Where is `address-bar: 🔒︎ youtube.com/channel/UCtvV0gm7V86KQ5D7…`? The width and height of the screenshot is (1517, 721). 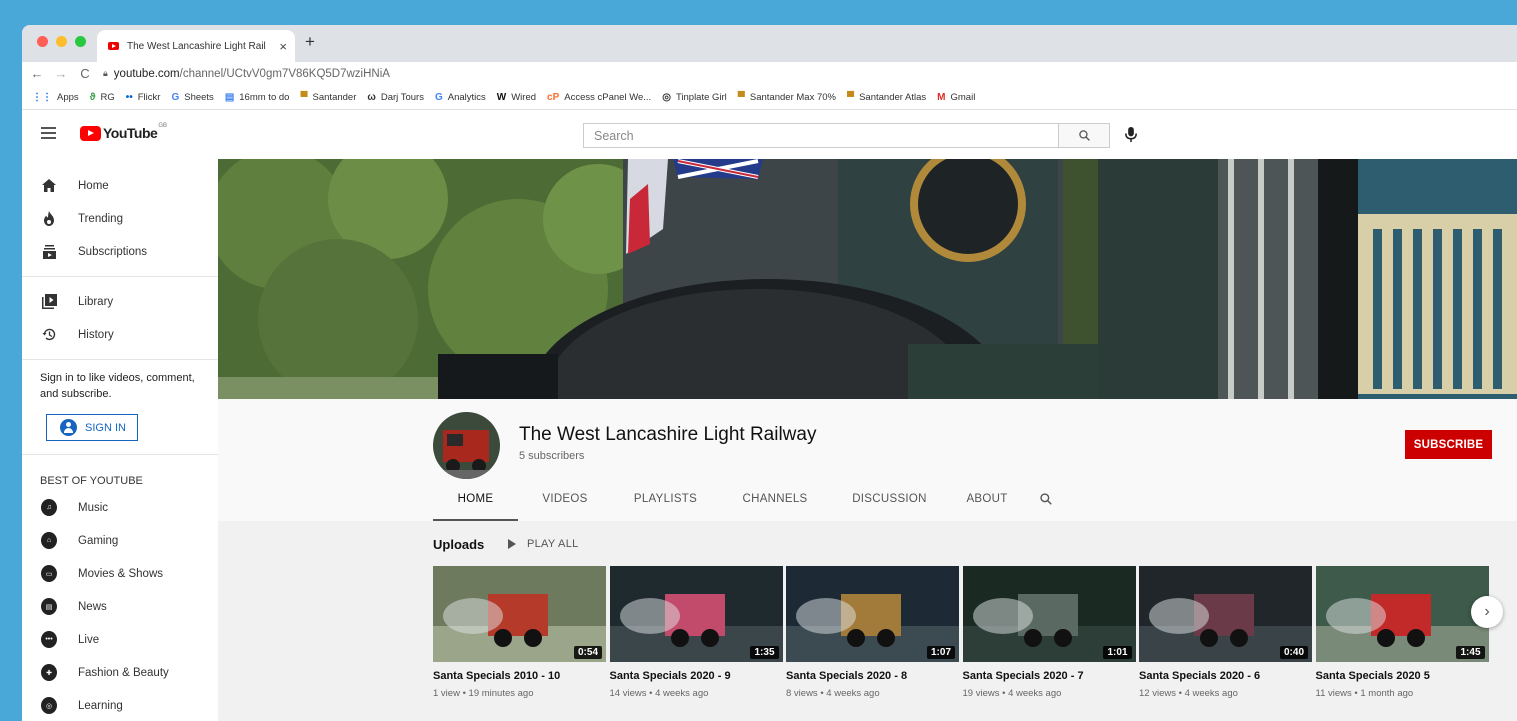
address-bar: 🔒︎ youtube.com/channel/UCtvV0gm7V86KQ5D7… is located at coordinates (246, 74).